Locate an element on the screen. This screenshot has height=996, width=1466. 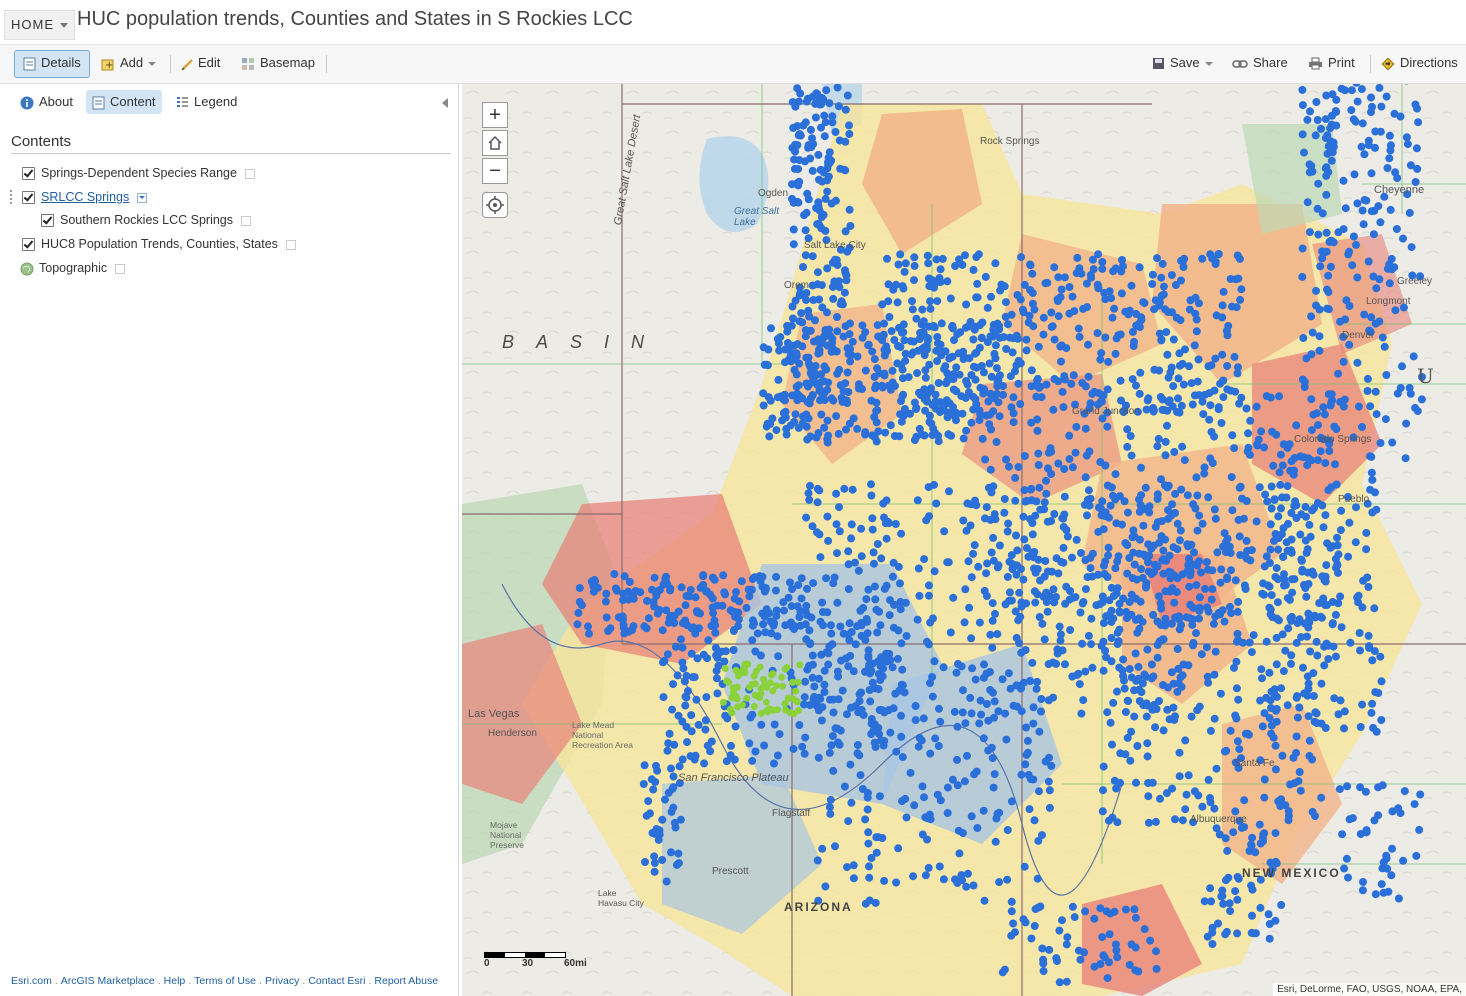
tab-legend: Legend is located at coordinates (206, 102).